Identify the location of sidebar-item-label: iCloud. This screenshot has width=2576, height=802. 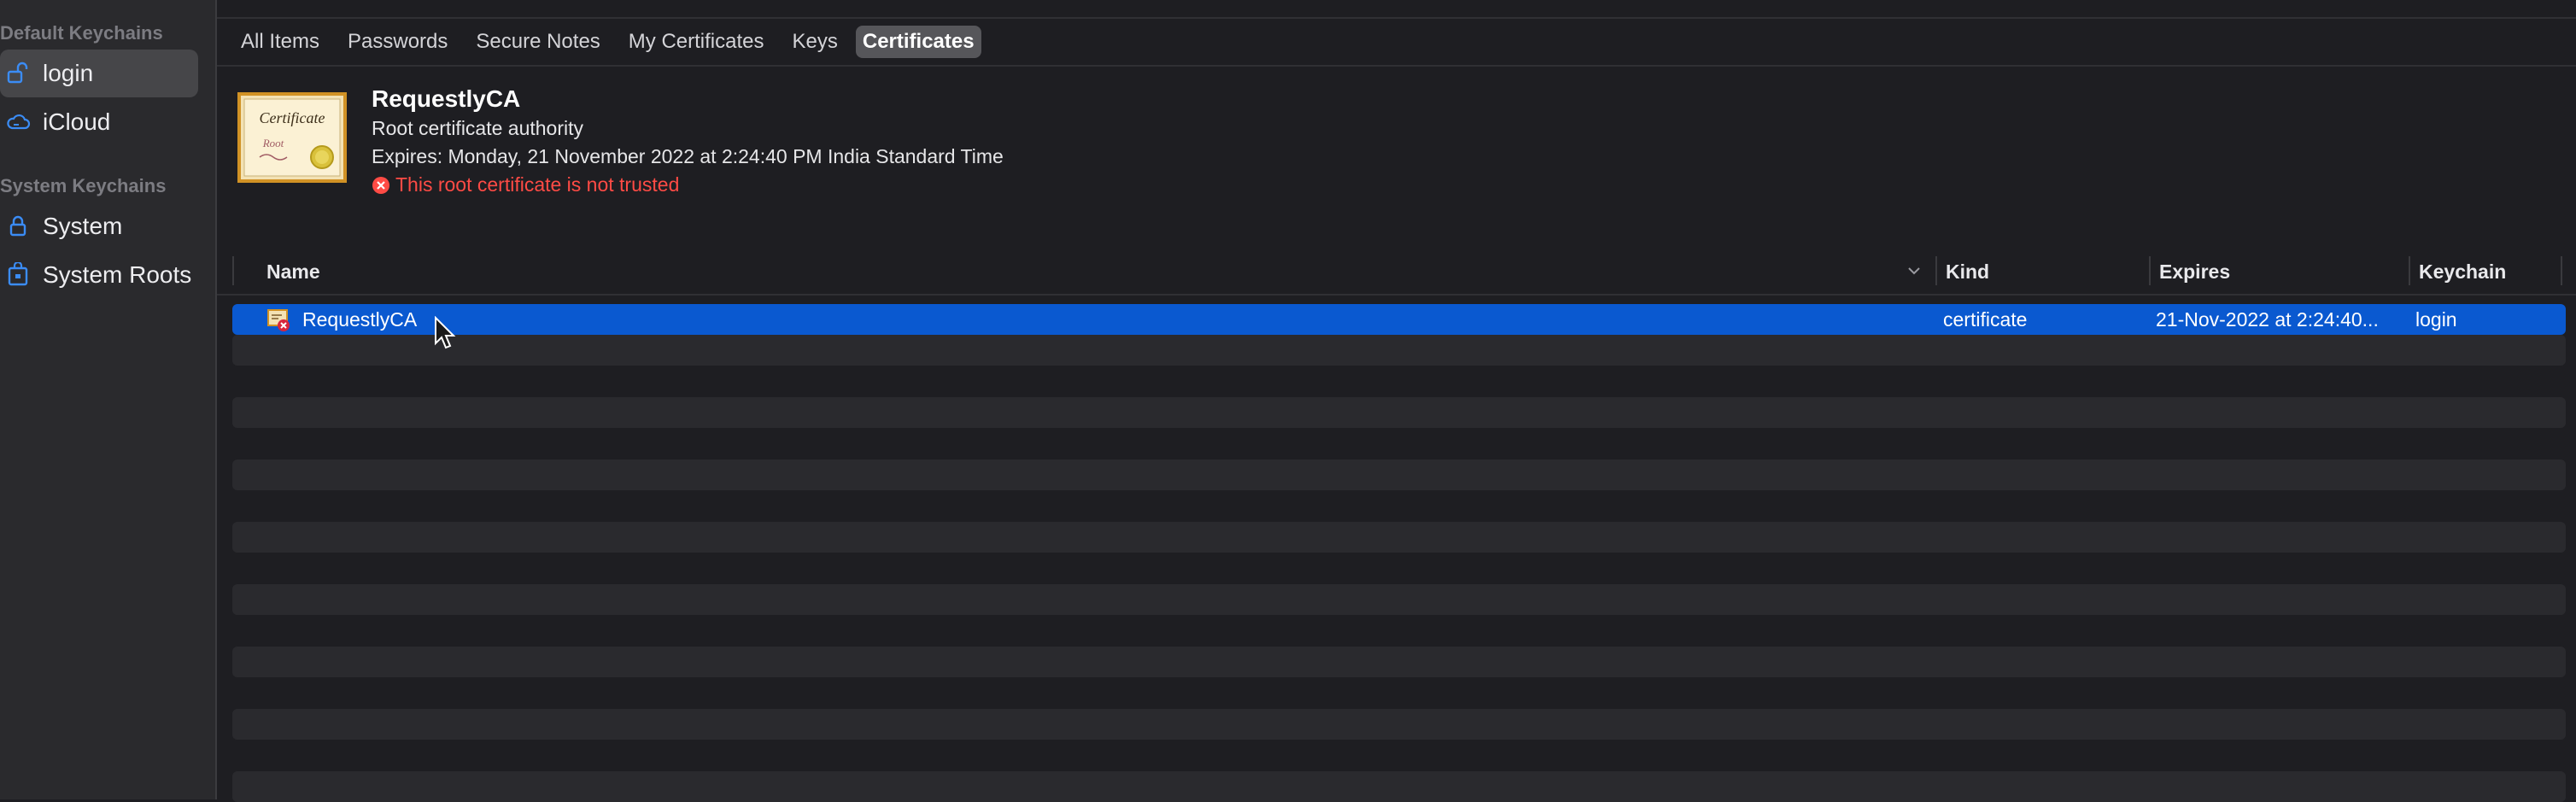
(77, 122).